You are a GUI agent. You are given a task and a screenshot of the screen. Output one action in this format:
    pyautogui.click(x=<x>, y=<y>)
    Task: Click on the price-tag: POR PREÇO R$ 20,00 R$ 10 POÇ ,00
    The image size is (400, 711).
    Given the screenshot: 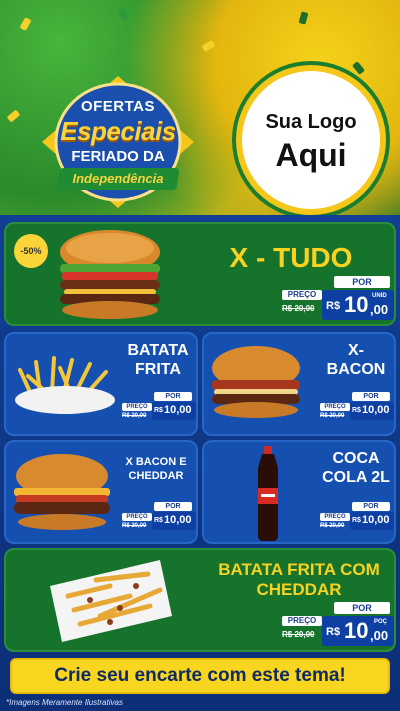 What is the action you would take?
    pyautogui.click(x=338, y=625)
    